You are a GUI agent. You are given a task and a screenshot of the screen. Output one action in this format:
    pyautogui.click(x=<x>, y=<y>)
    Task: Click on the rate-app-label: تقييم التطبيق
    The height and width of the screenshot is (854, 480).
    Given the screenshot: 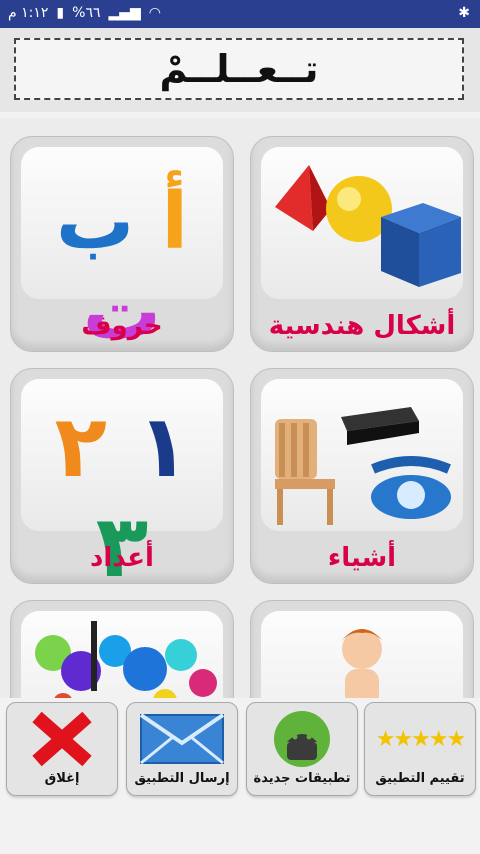 What is the action you would take?
    pyautogui.click(x=420, y=778)
    